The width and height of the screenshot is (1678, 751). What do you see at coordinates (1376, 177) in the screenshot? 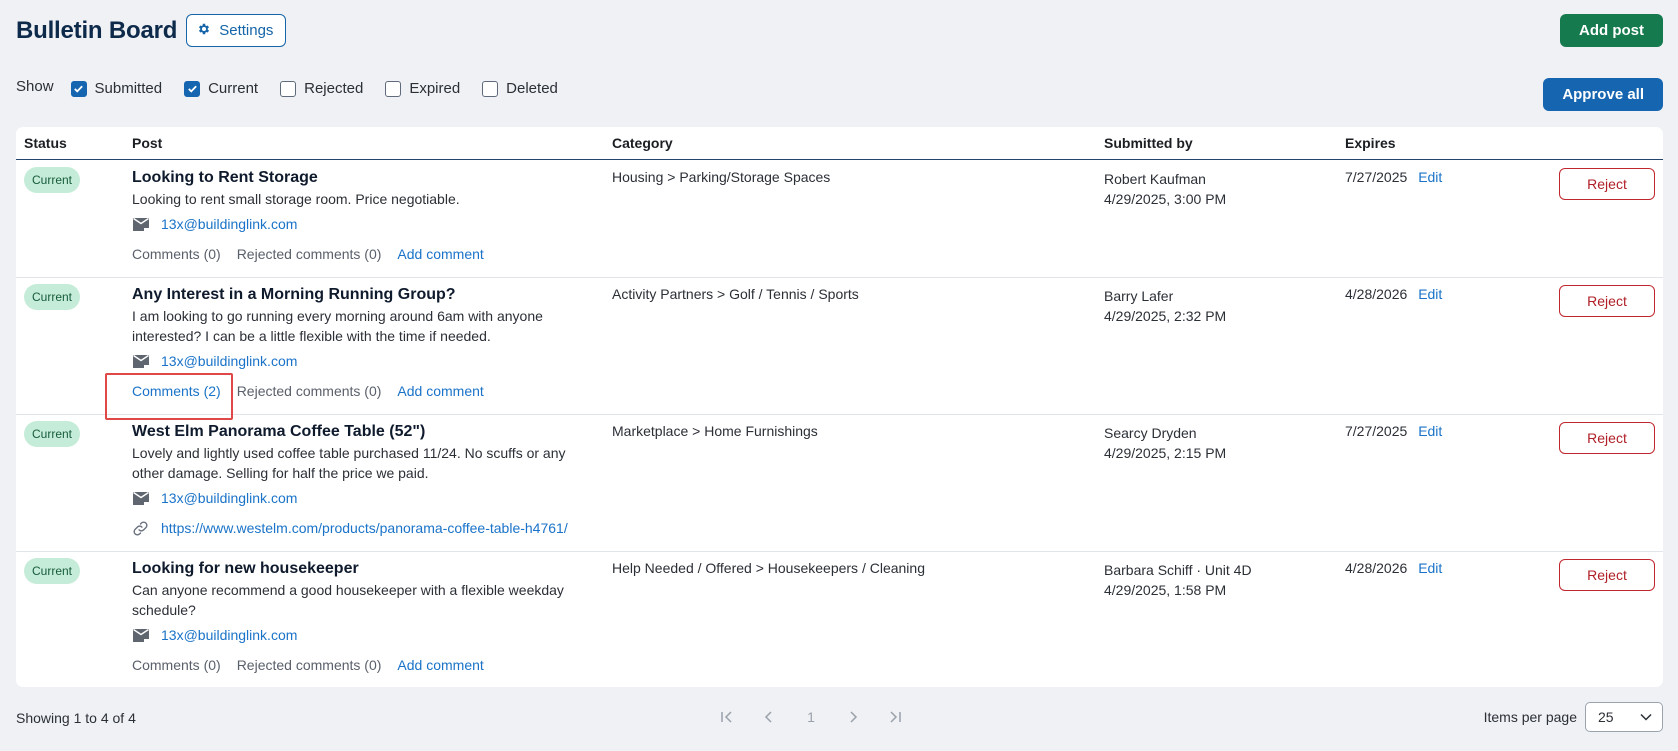
I see `expires-date: 7/27/2025` at bounding box center [1376, 177].